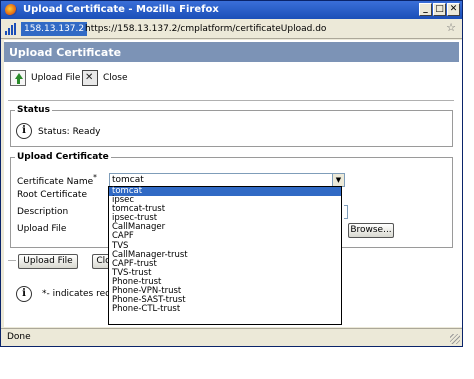  I want to click on dropdown-option: Phone-CTL-trust, so click(225, 309).